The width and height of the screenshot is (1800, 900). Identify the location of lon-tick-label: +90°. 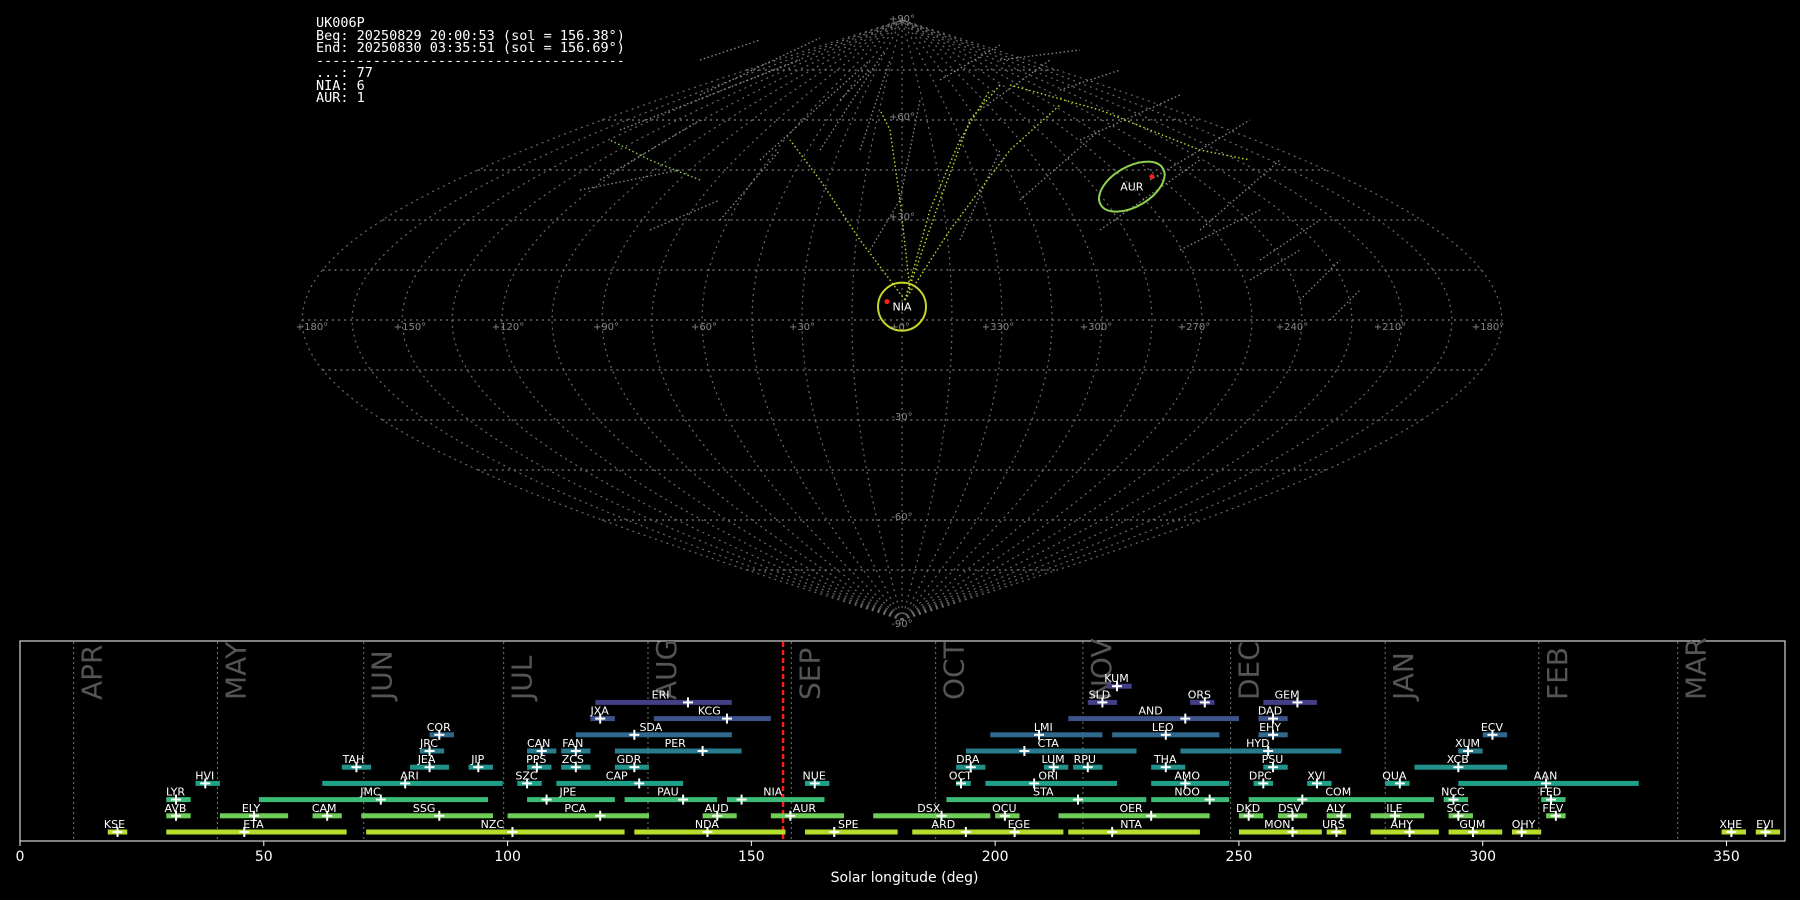
(606, 327).